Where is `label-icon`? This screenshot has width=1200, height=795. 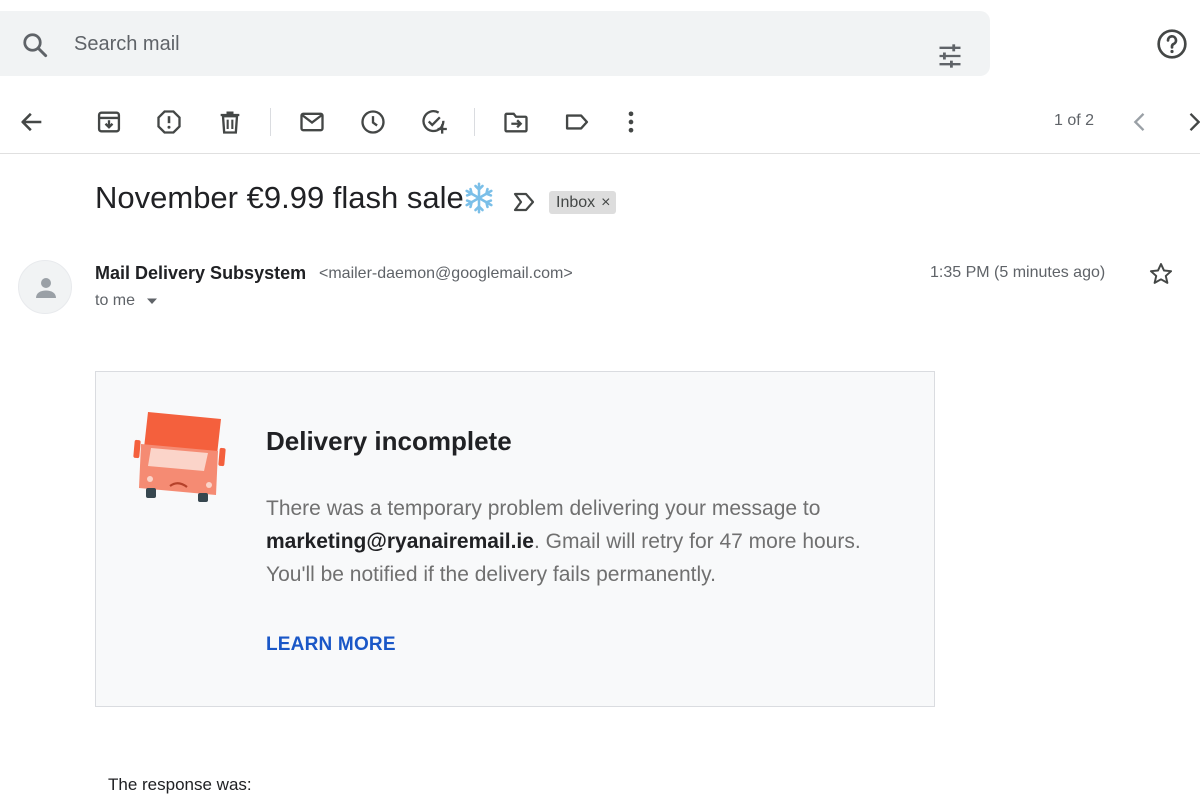 label-icon is located at coordinates (577, 122).